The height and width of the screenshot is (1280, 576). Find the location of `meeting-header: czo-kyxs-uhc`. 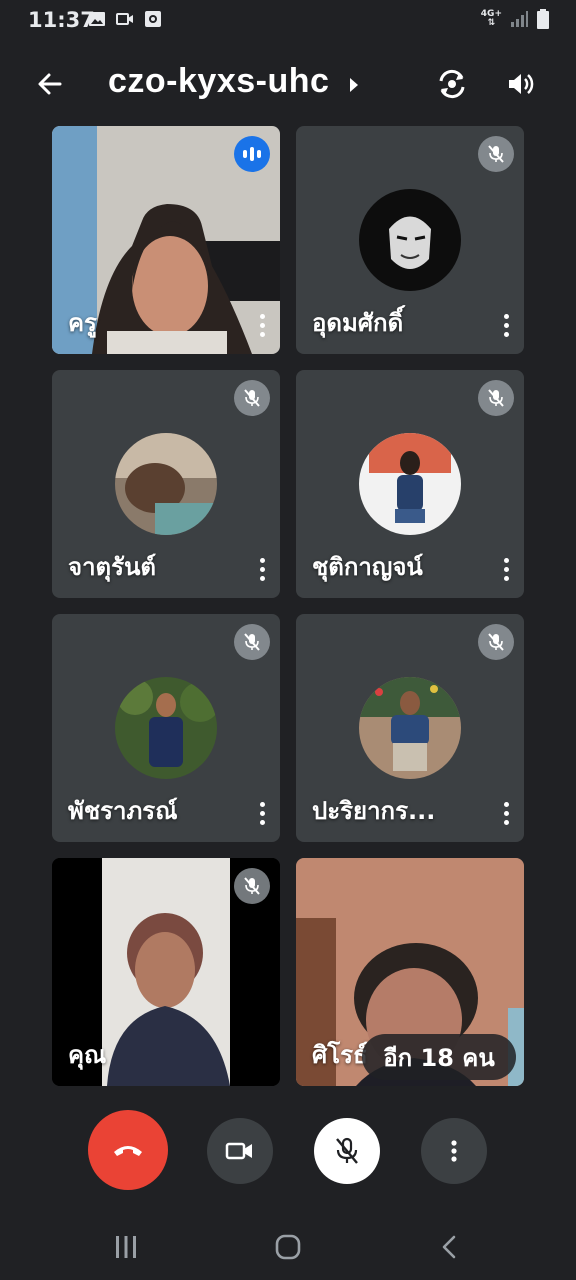

meeting-header: czo-kyxs-uhc is located at coordinates (288, 84).